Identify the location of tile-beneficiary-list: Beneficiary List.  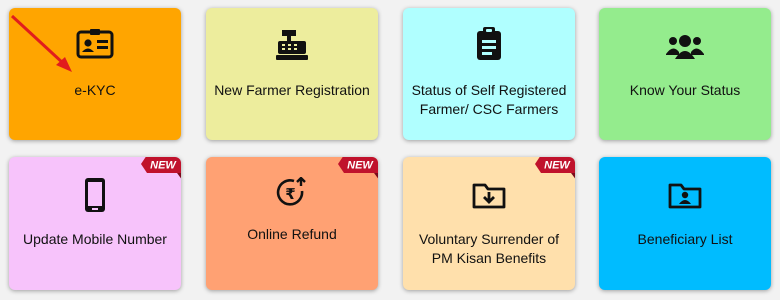
(685, 223).